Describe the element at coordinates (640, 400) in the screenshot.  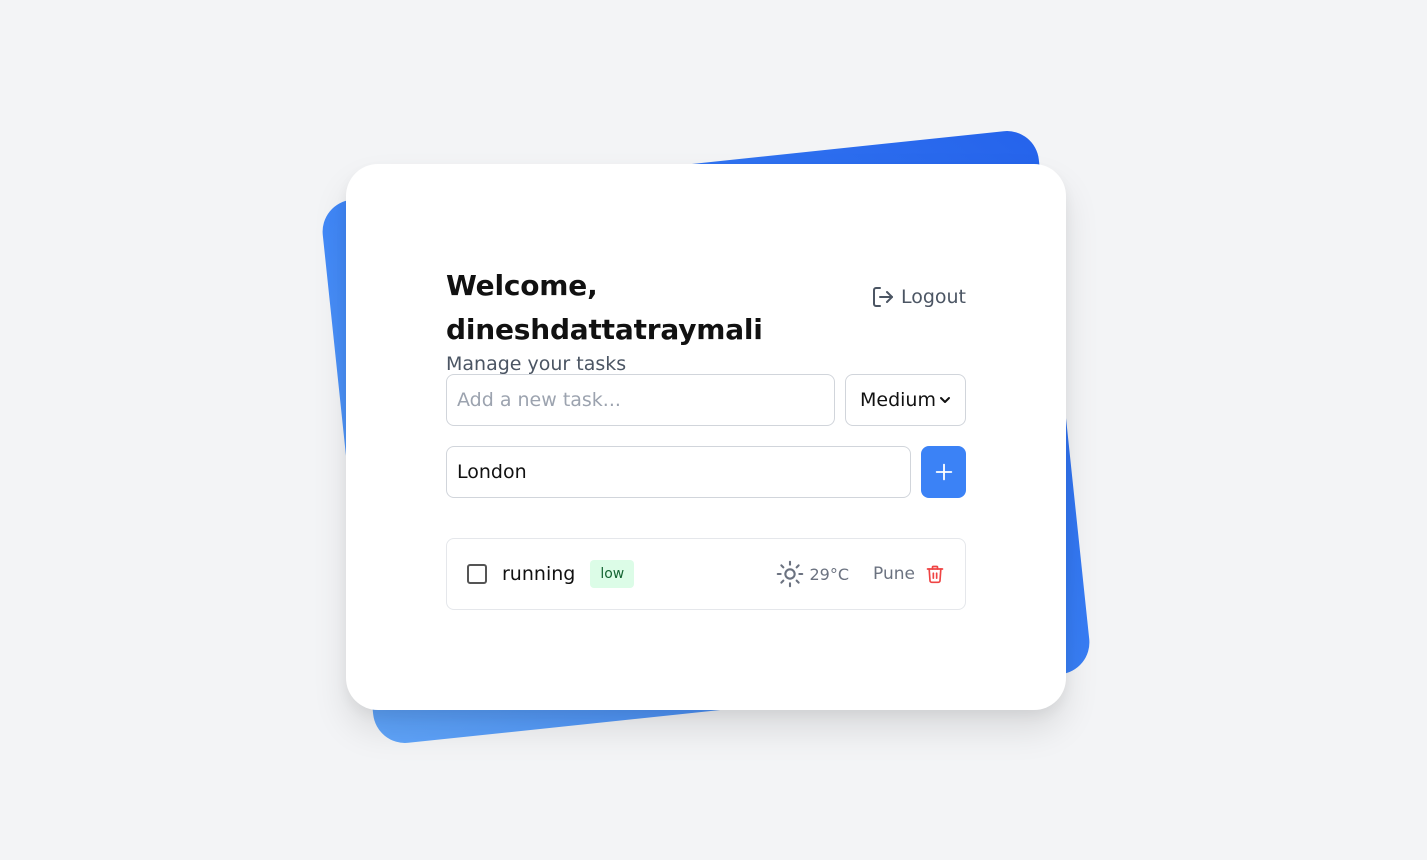
I see `new-task-input` at that location.